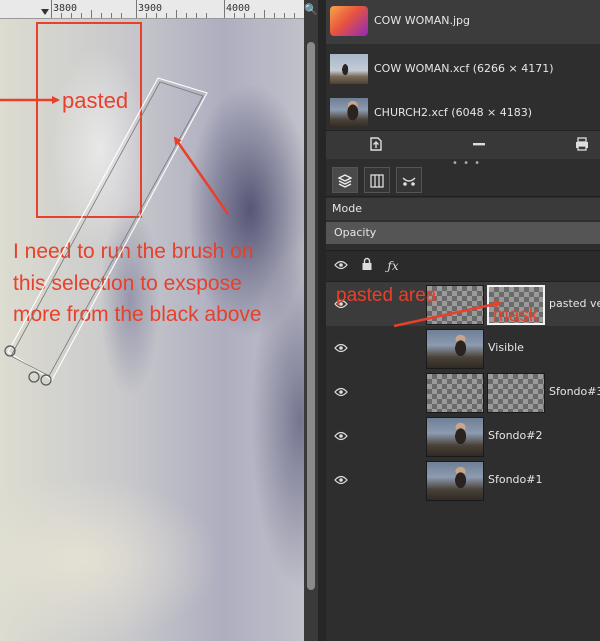 The width and height of the screenshot is (600, 641). What do you see at coordinates (479, 145) in the screenshot?
I see `remove-image-icon` at bounding box center [479, 145].